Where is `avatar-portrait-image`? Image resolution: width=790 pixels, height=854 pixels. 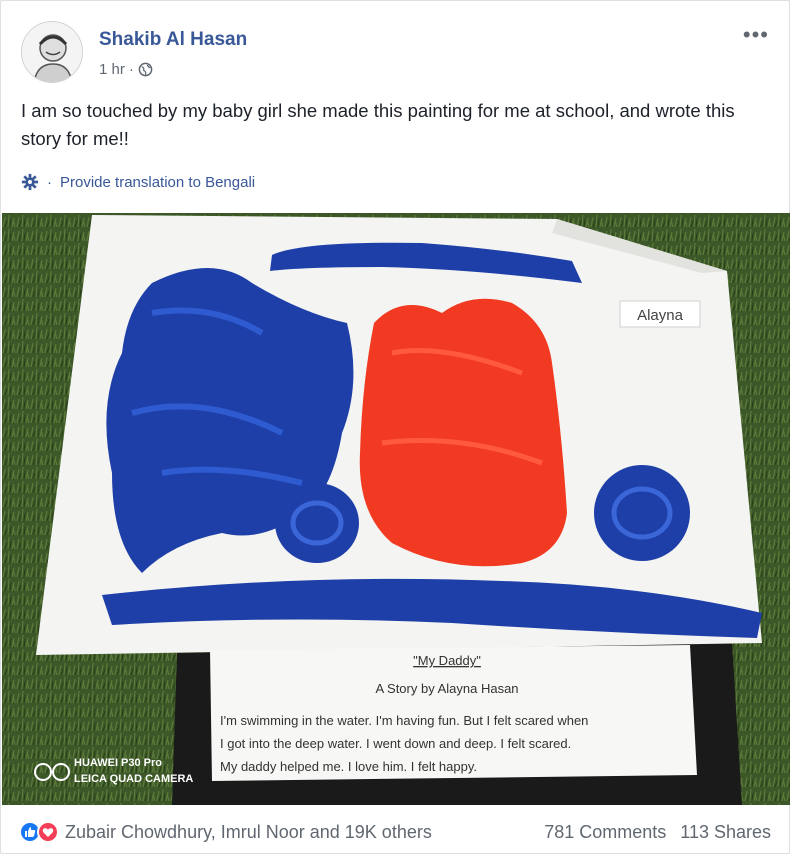
avatar-portrait-image is located at coordinates (52, 52).